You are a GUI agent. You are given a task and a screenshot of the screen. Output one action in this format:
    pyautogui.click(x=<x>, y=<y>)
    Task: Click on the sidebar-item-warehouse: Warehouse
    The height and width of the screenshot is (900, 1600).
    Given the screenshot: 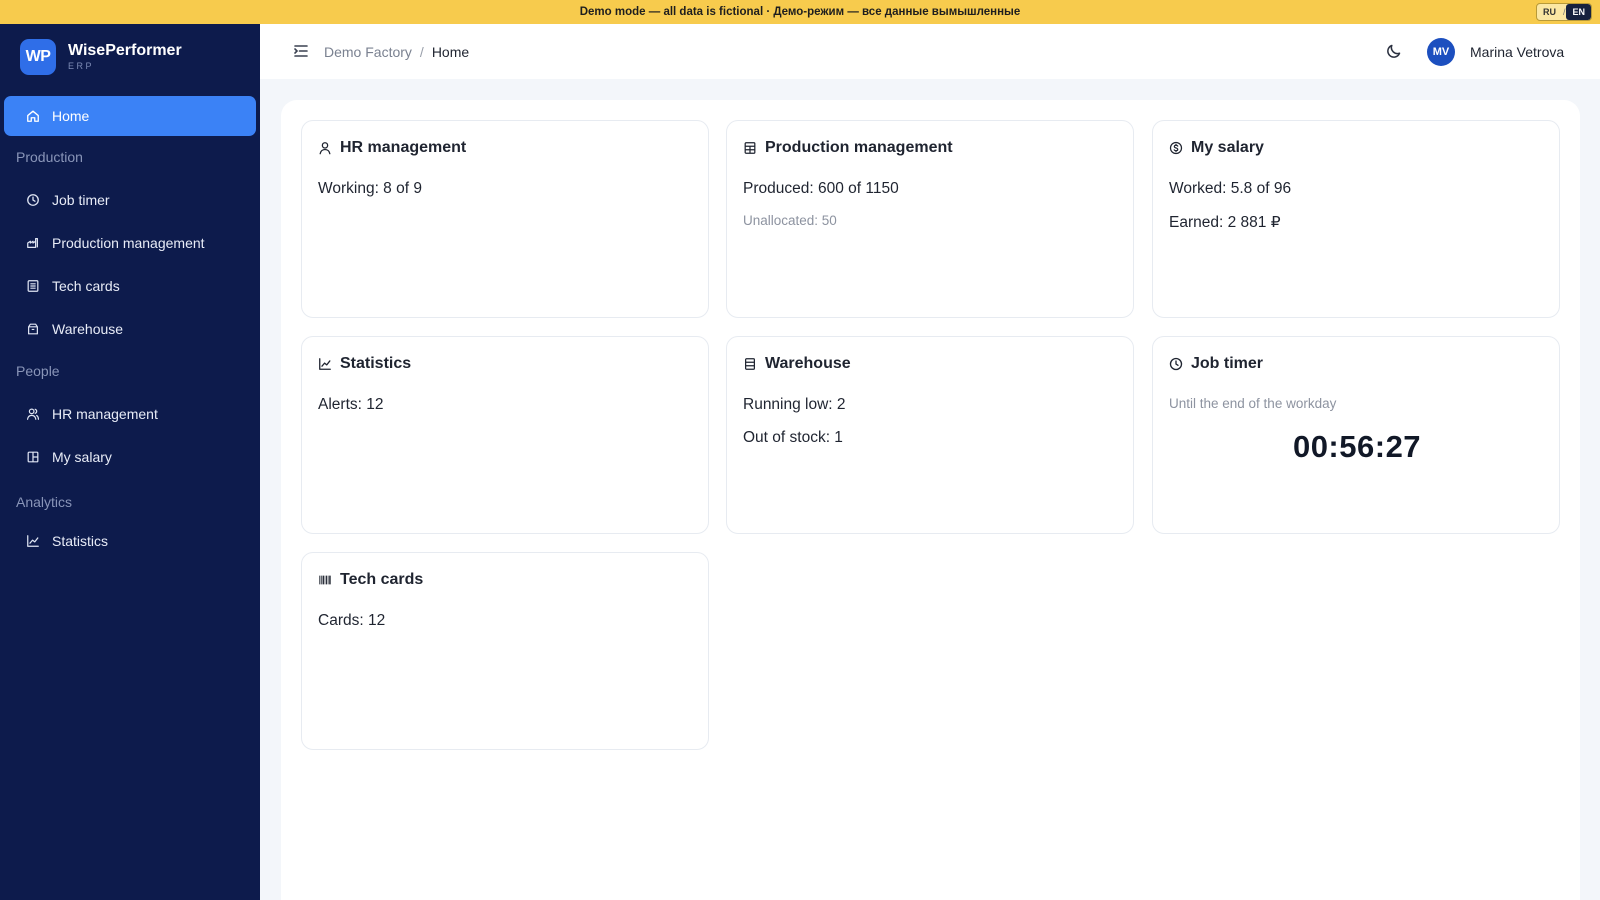 What is the action you would take?
    pyautogui.click(x=130, y=329)
    